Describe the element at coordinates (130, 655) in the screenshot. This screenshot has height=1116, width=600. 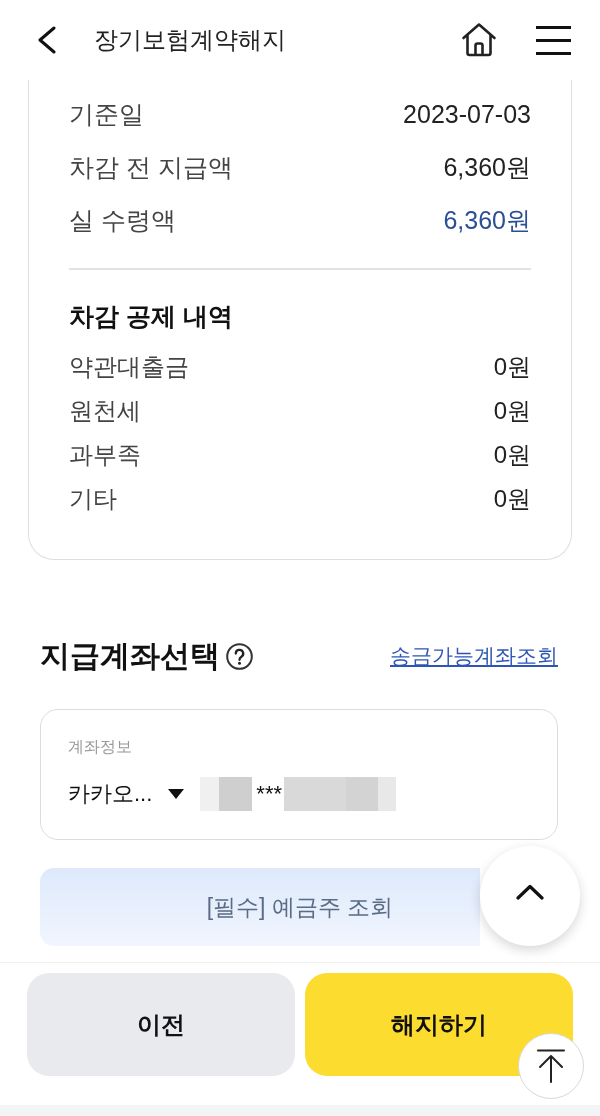
I see `section-title: 지급계좌선택` at that location.